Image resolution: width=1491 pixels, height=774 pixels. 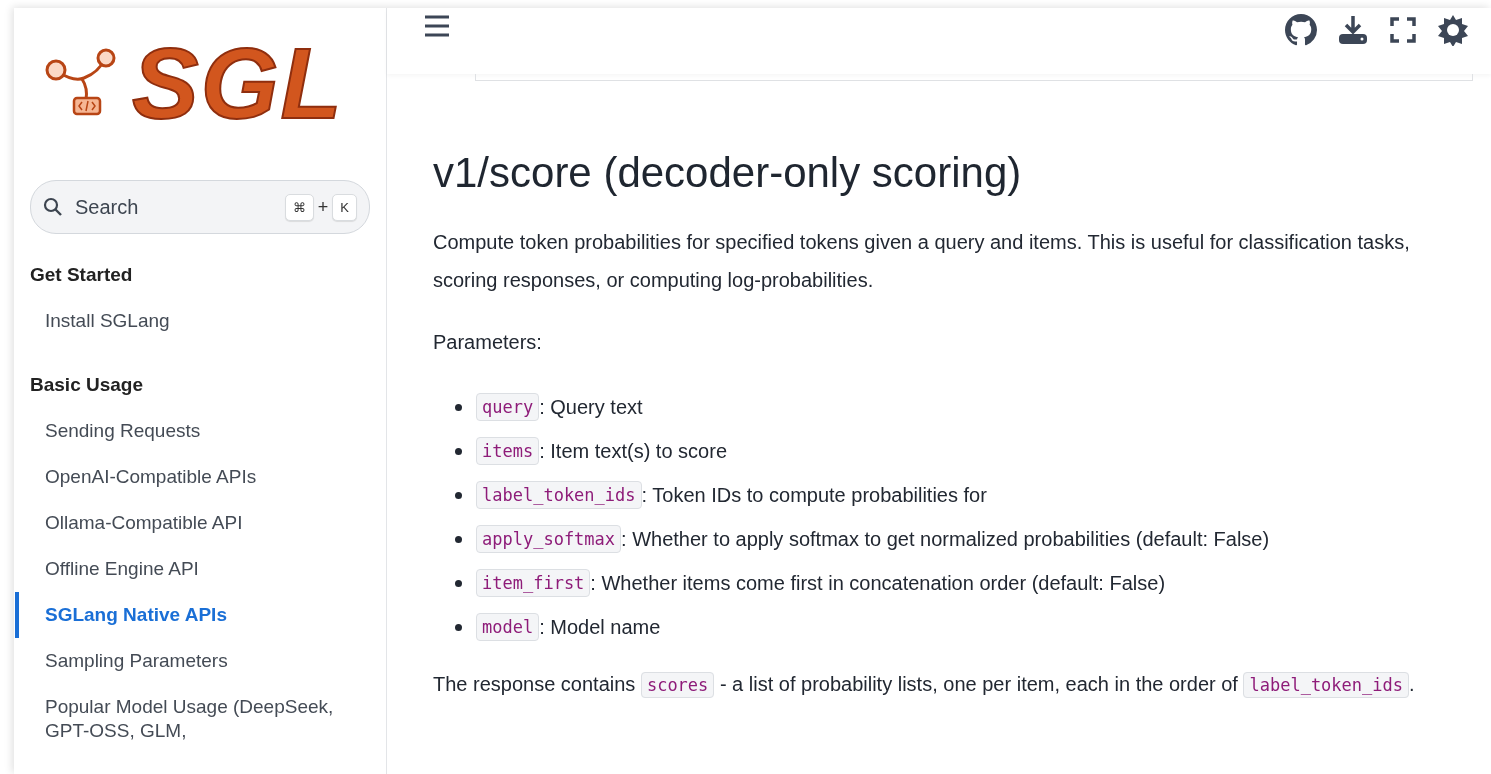 What do you see at coordinates (1403, 30) in the screenshot?
I see `fullscreen-icon` at bounding box center [1403, 30].